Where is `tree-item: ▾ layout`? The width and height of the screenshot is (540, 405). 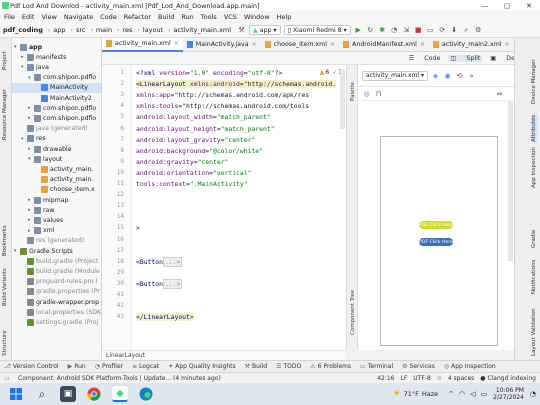
tree-item: ▾ layout is located at coordinates (56, 159).